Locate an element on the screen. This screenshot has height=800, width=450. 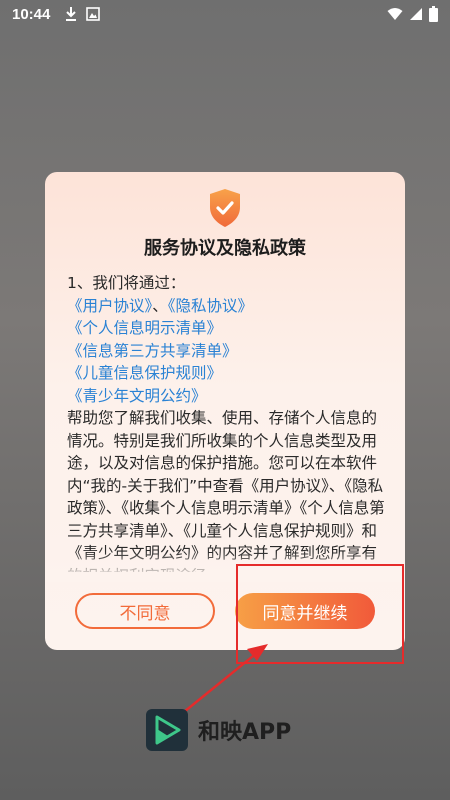
link-third-party-list: 《信息第三方共享清单》 is located at coordinates (228, 351).